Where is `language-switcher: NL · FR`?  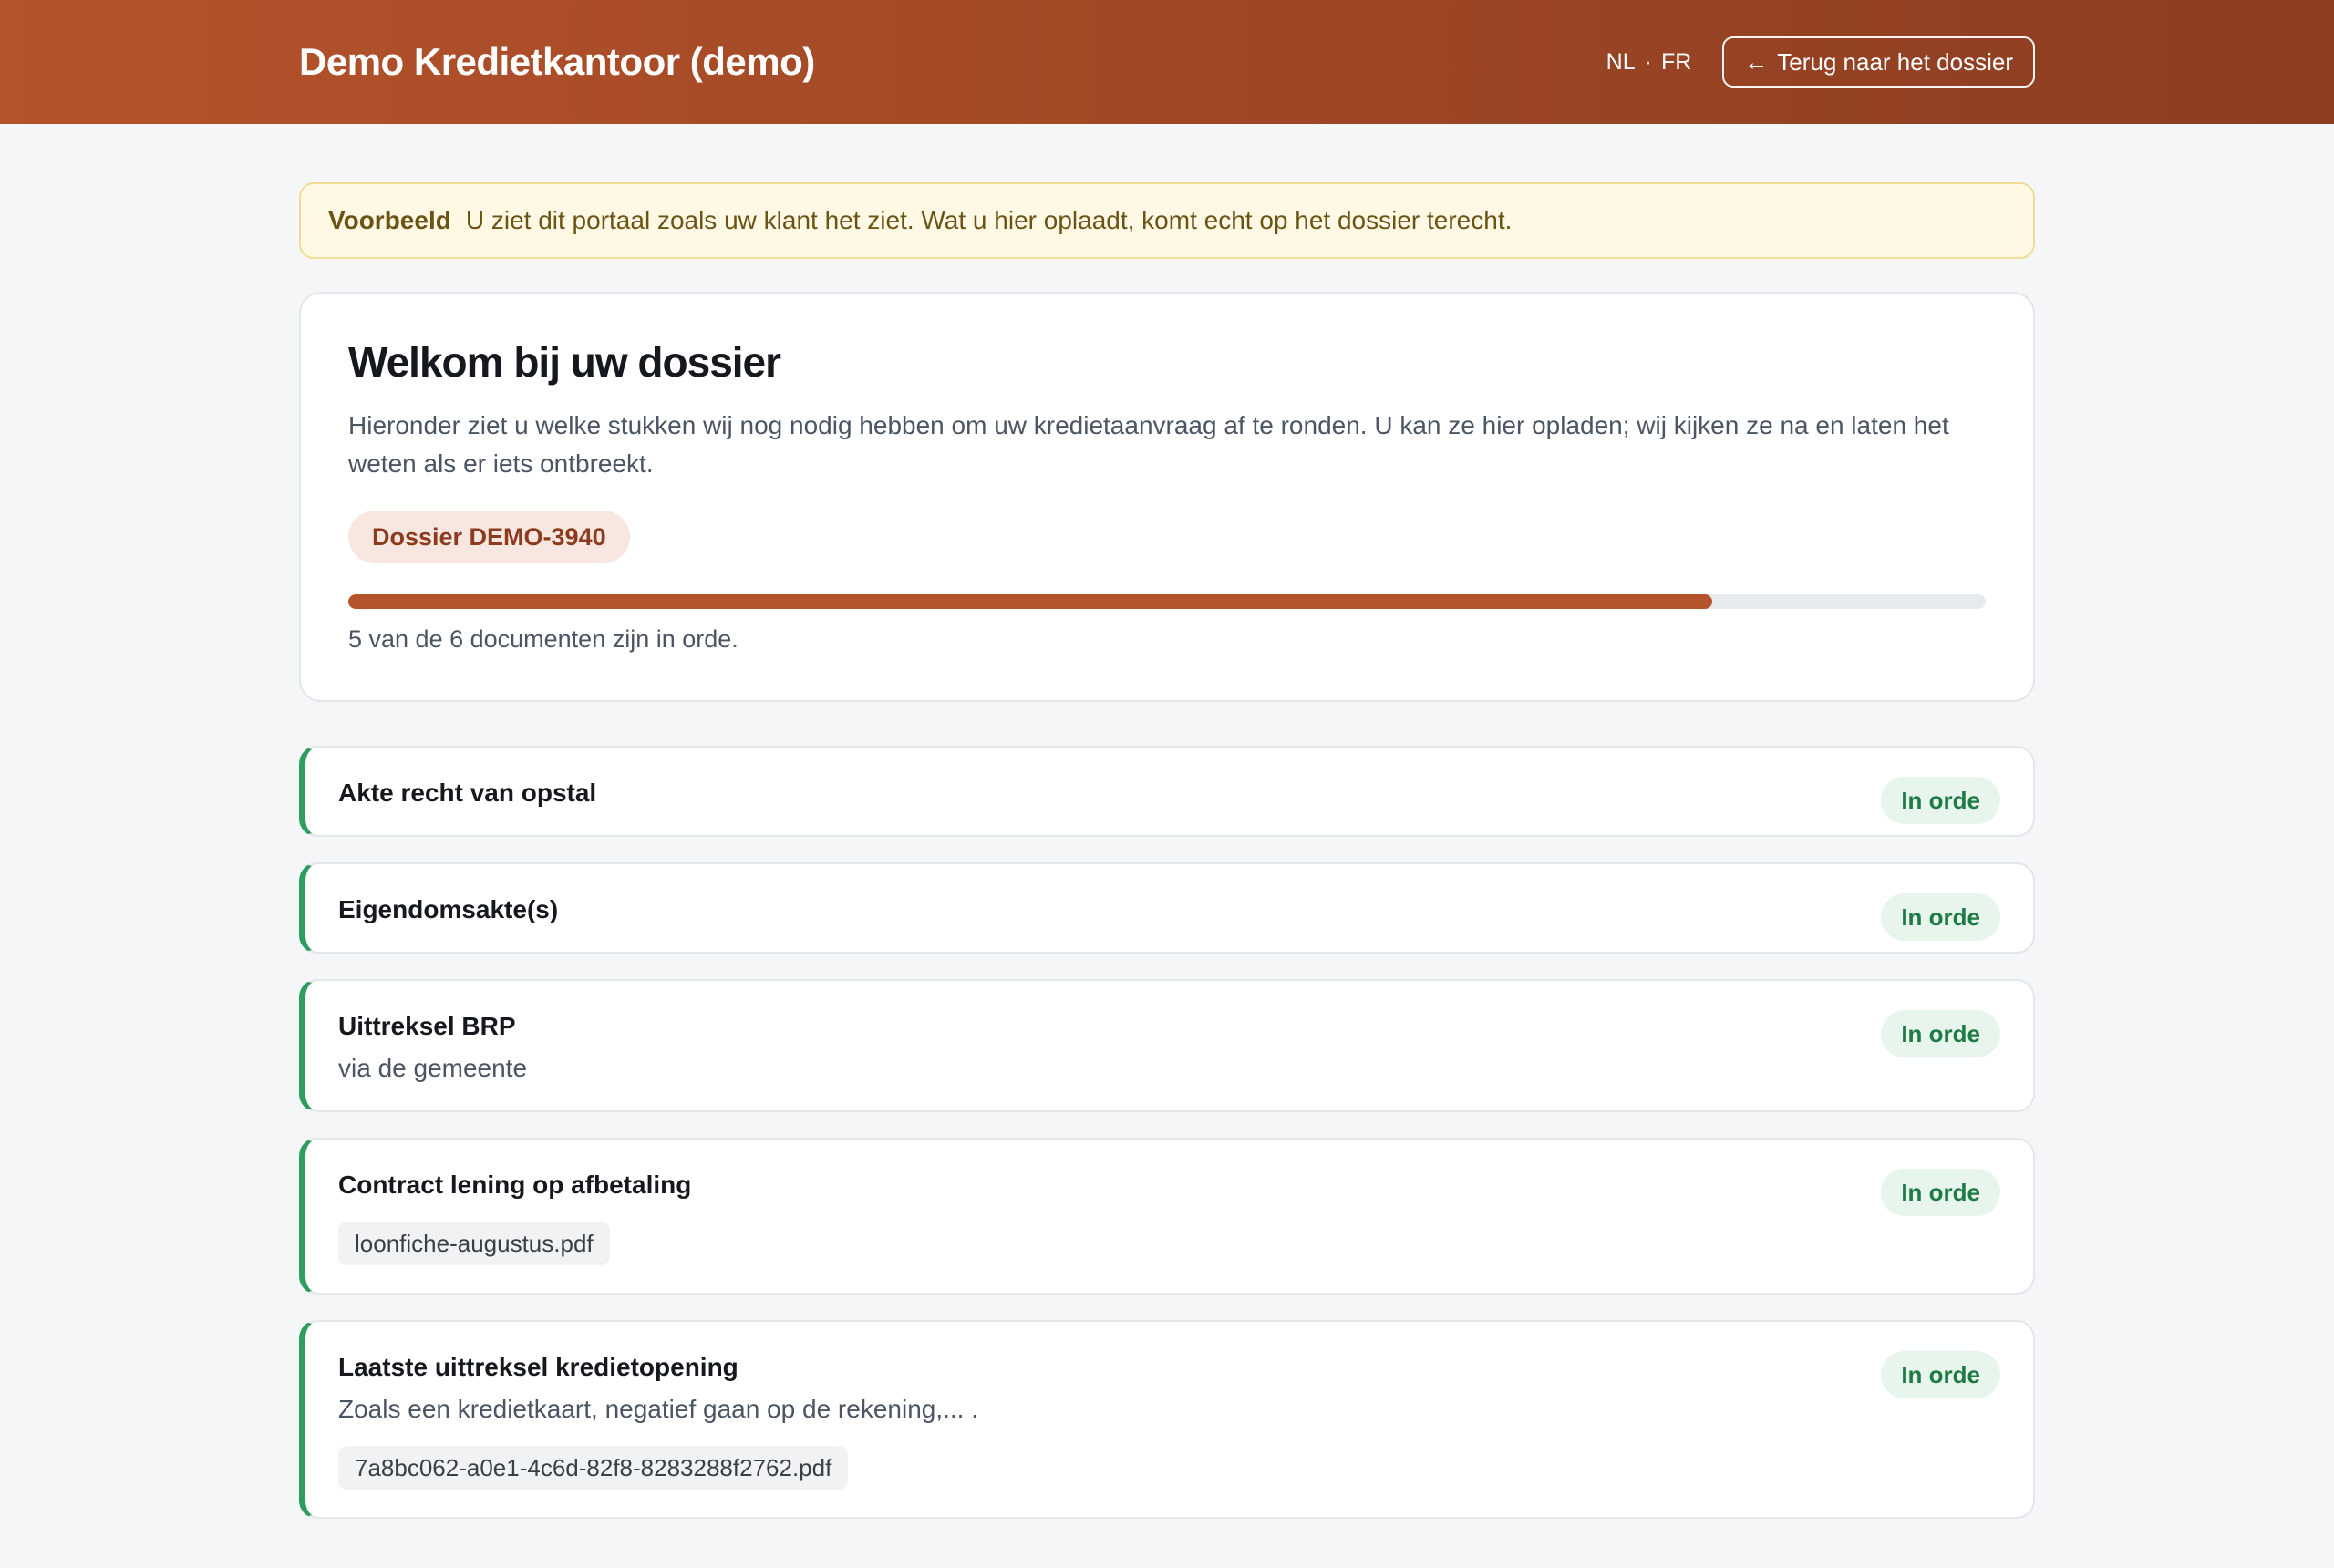
language-switcher: NL · FR is located at coordinates (1649, 63).